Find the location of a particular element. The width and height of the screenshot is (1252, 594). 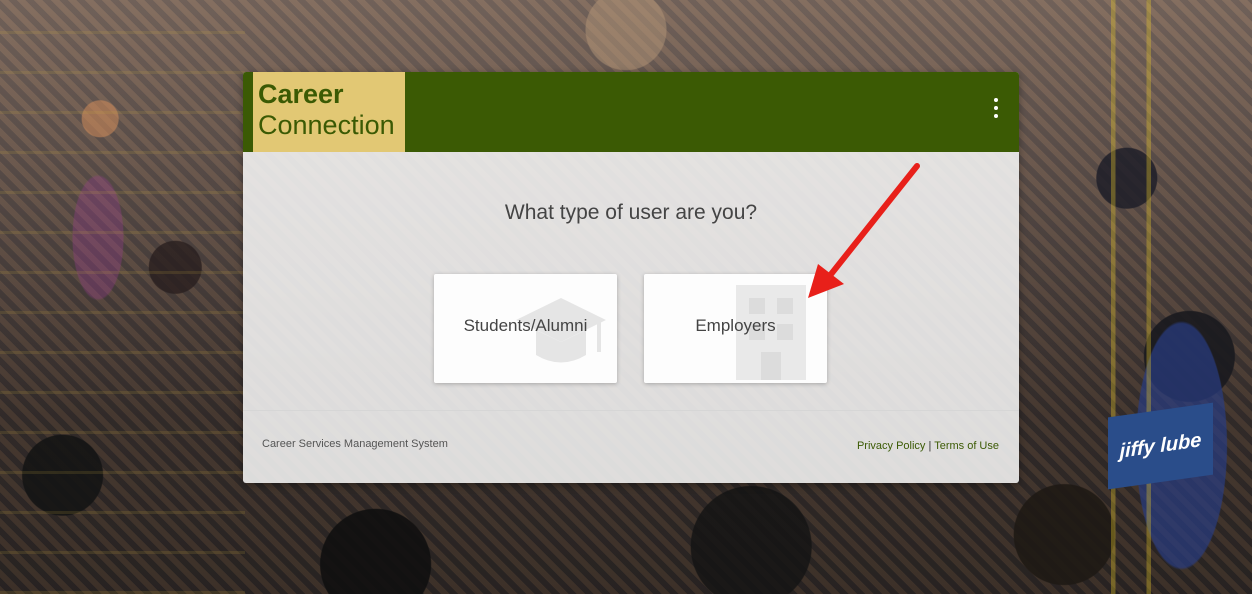

privacy-policy-link: Privacy Policy is located at coordinates (891, 446).